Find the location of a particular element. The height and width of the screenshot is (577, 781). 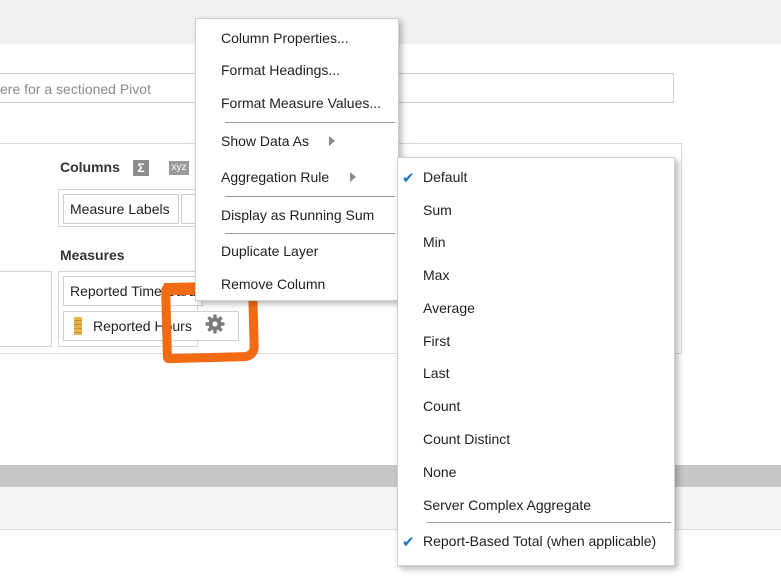

menu-item-label: Average is located at coordinates (449, 308).